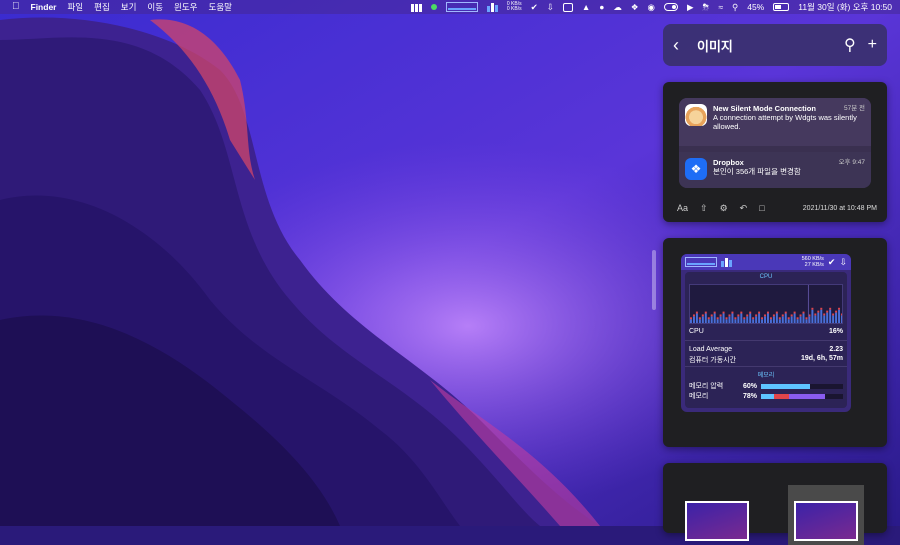 This screenshot has width=900, height=545. I want to click on memory-section-title: 메모리, so click(766, 376).